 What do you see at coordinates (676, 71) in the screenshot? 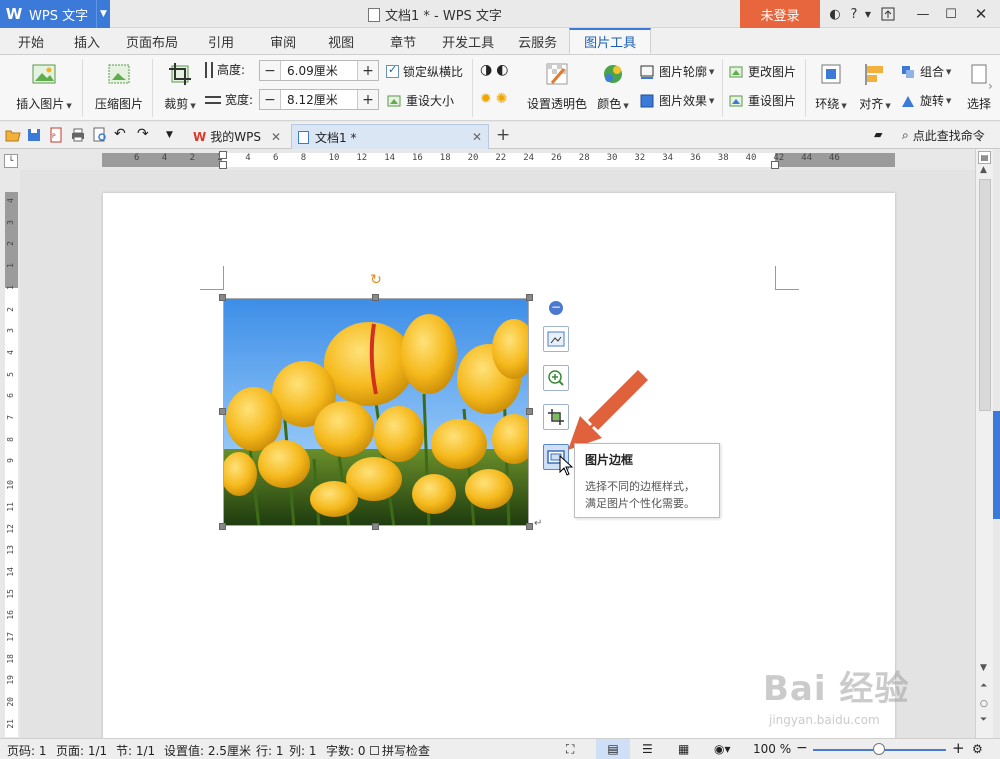
I see `picture-outline-button: 图片轮廓 ▼` at bounding box center [676, 71].